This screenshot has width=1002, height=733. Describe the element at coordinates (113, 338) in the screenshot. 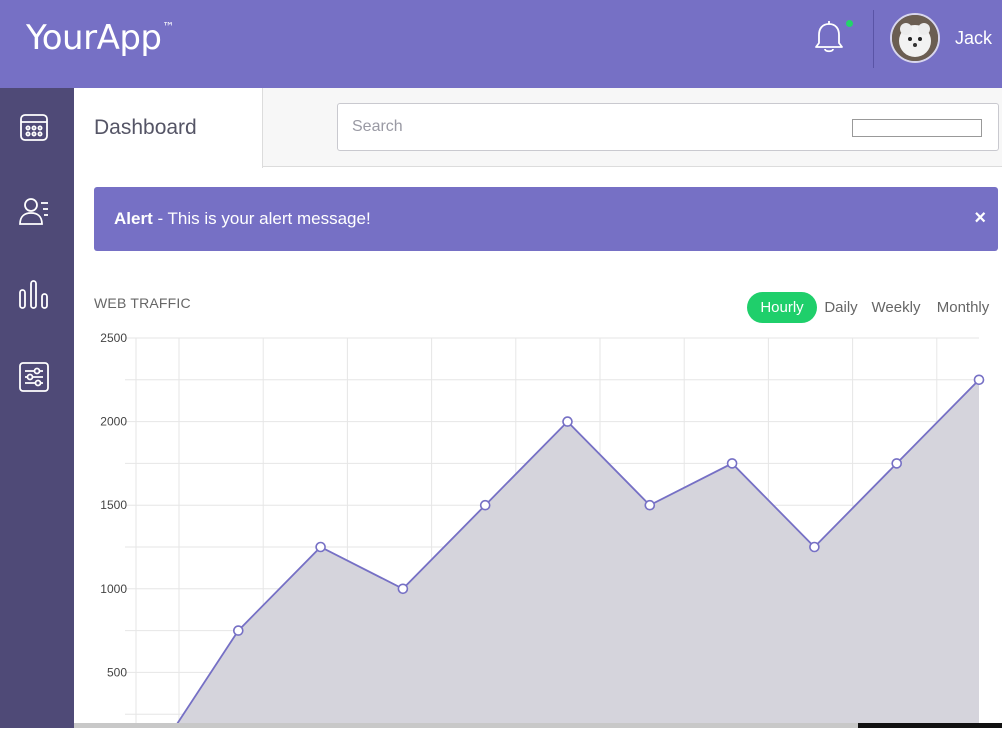

I see `y-tick-label: 2500` at that location.